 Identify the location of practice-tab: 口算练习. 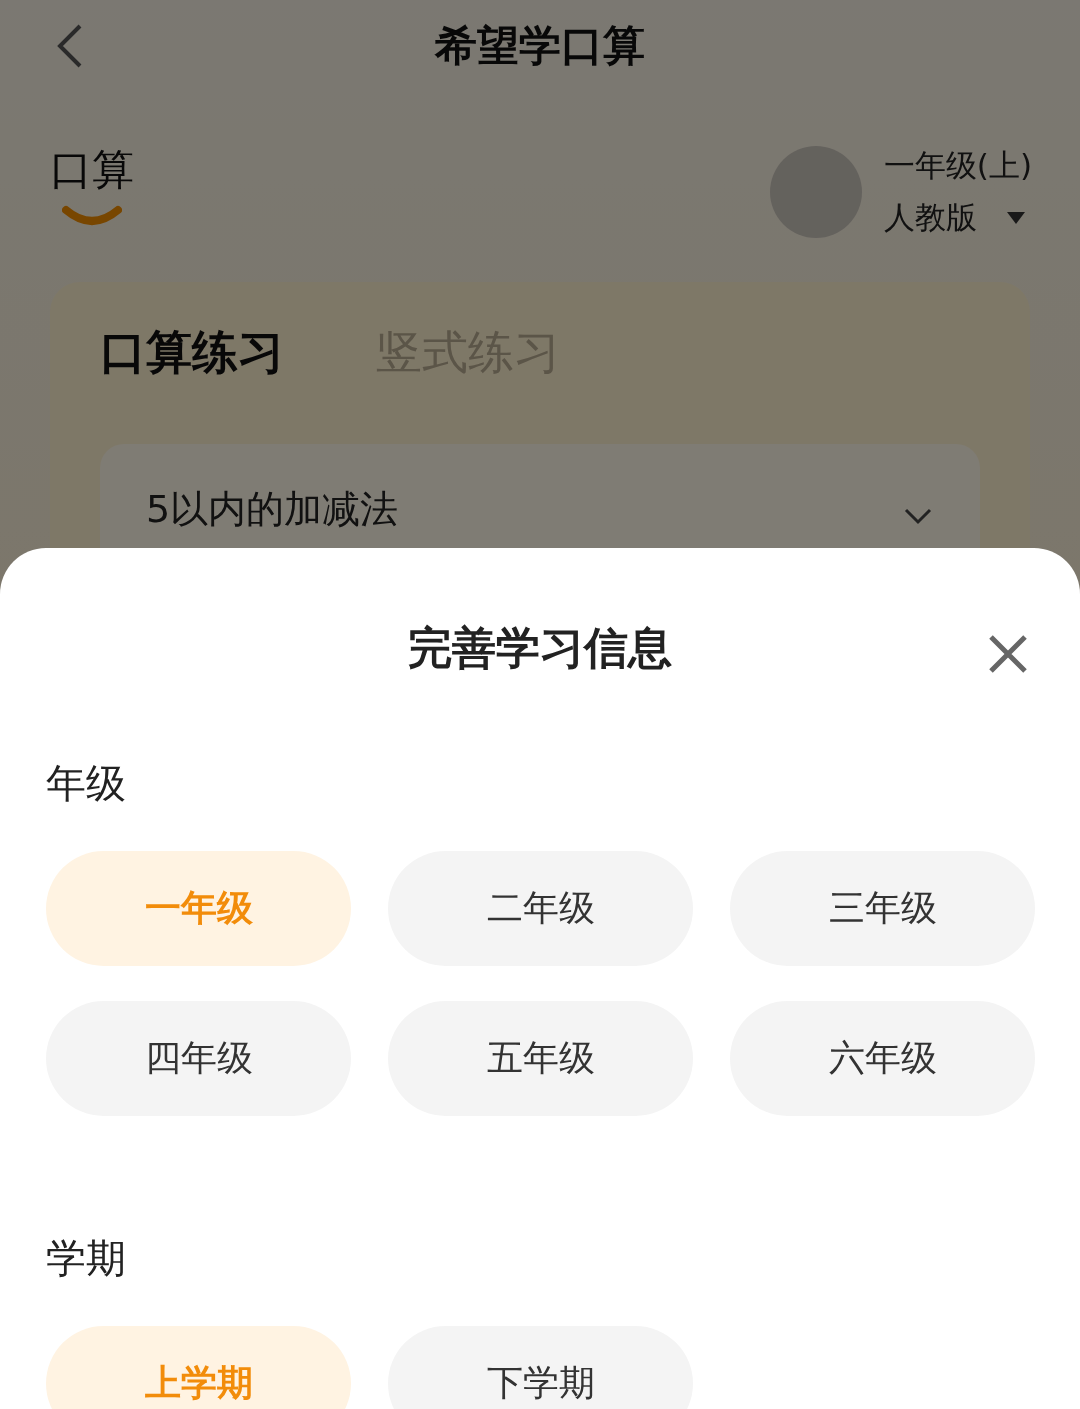
(192, 353).